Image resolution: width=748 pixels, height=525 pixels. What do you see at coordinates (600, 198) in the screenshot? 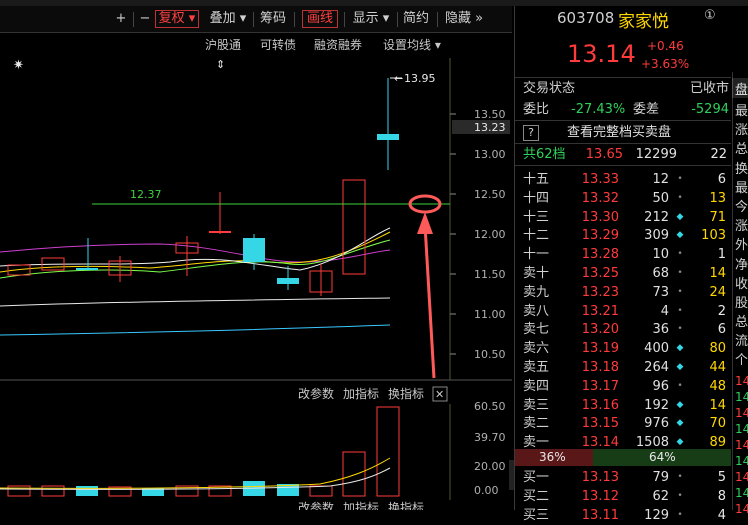
I see `sell-level-price: 13.32` at bounding box center [600, 198].